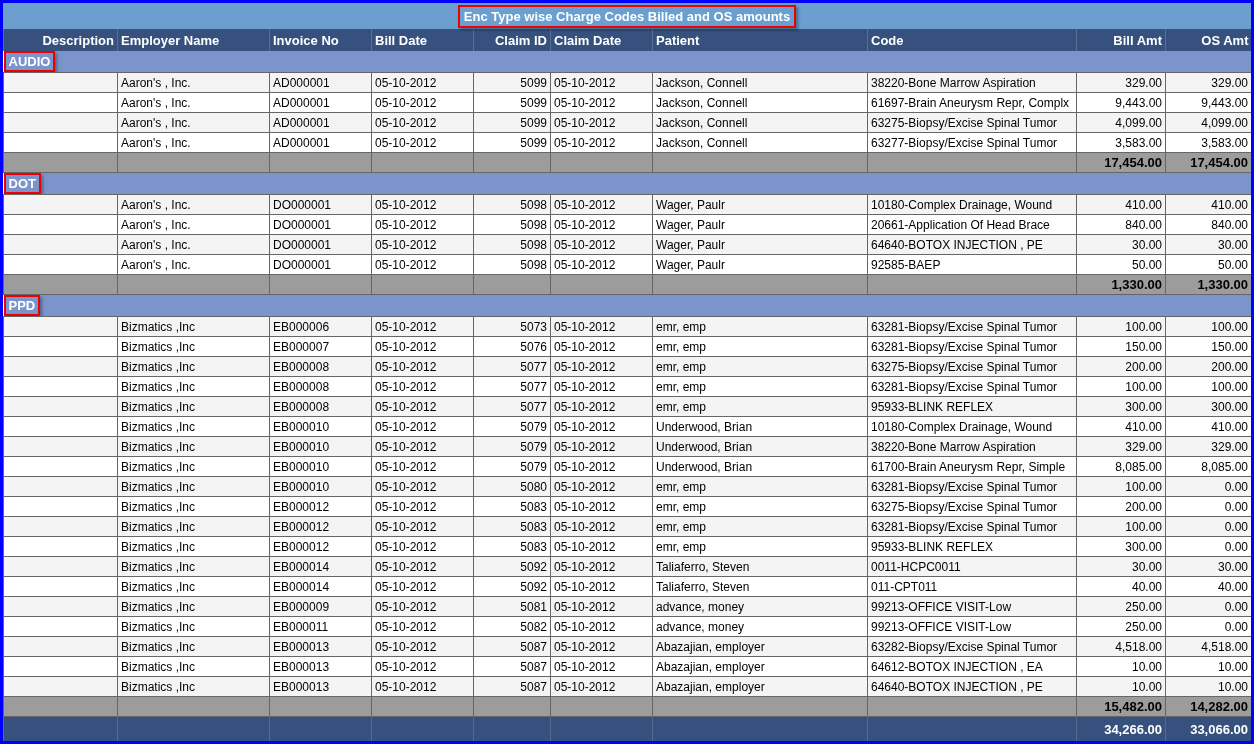  What do you see at coordinates (627, 16) in the screenshot?
I see `report-title: Enc Type wise Charge Codes Billed and OS amounts` at bounding box center [627, 16].